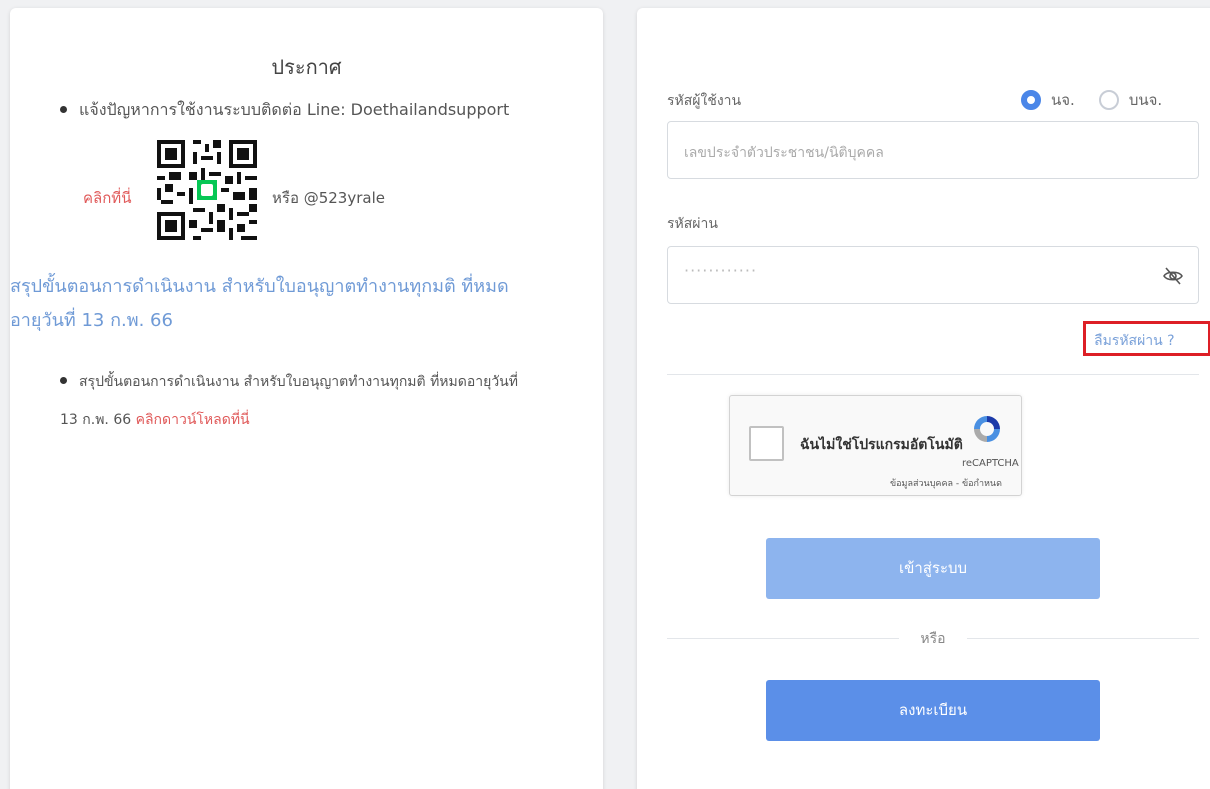 The height and width of the screenshot is (789, 1210). What do you see at coordinates (721, 270) in the screenshot?
I see `password-value: ············` at bounding box center [721, 270].